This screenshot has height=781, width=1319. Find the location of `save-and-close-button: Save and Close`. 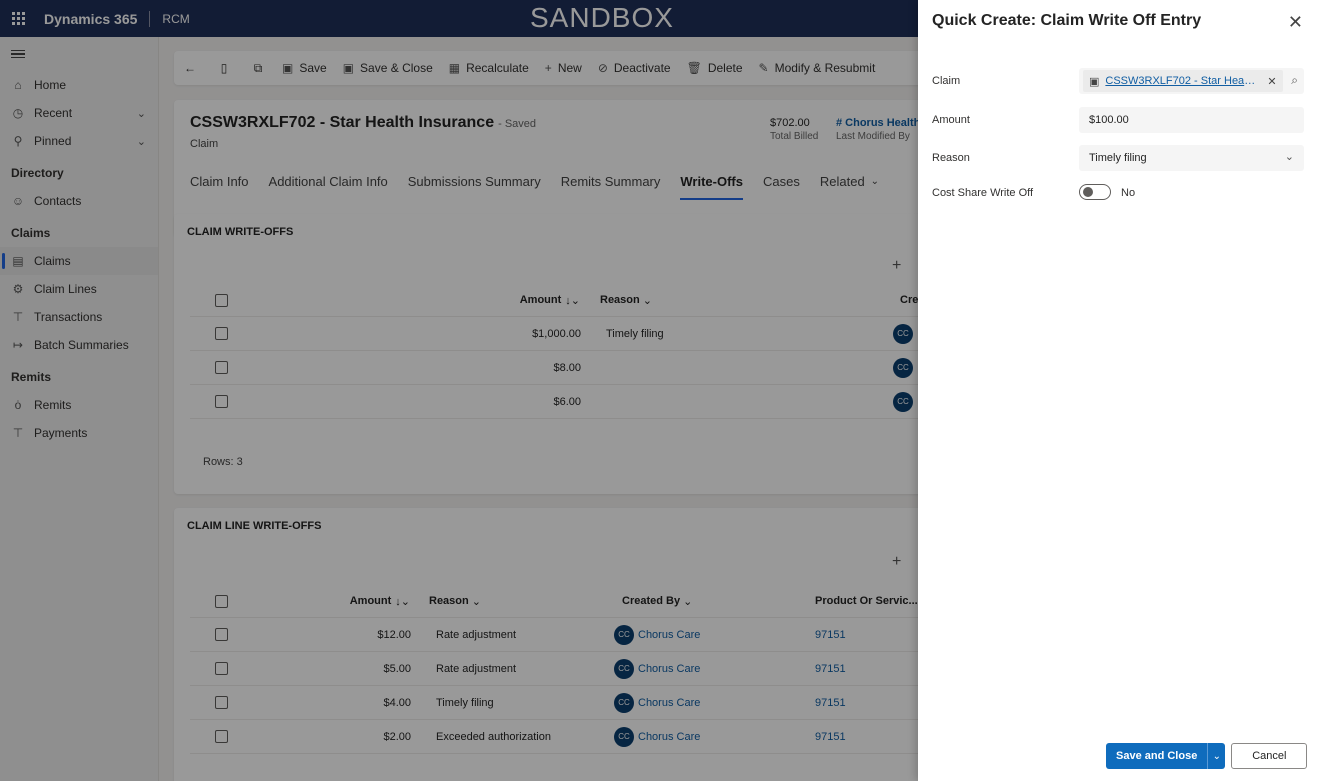

save-and-close-button: Save and Close is located at coordinates (1157, 756).